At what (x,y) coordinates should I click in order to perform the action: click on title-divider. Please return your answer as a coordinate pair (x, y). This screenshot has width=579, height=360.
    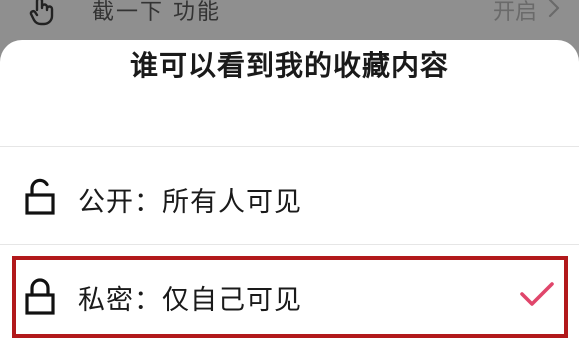
    Looking at the image, I should click on (289, 146).